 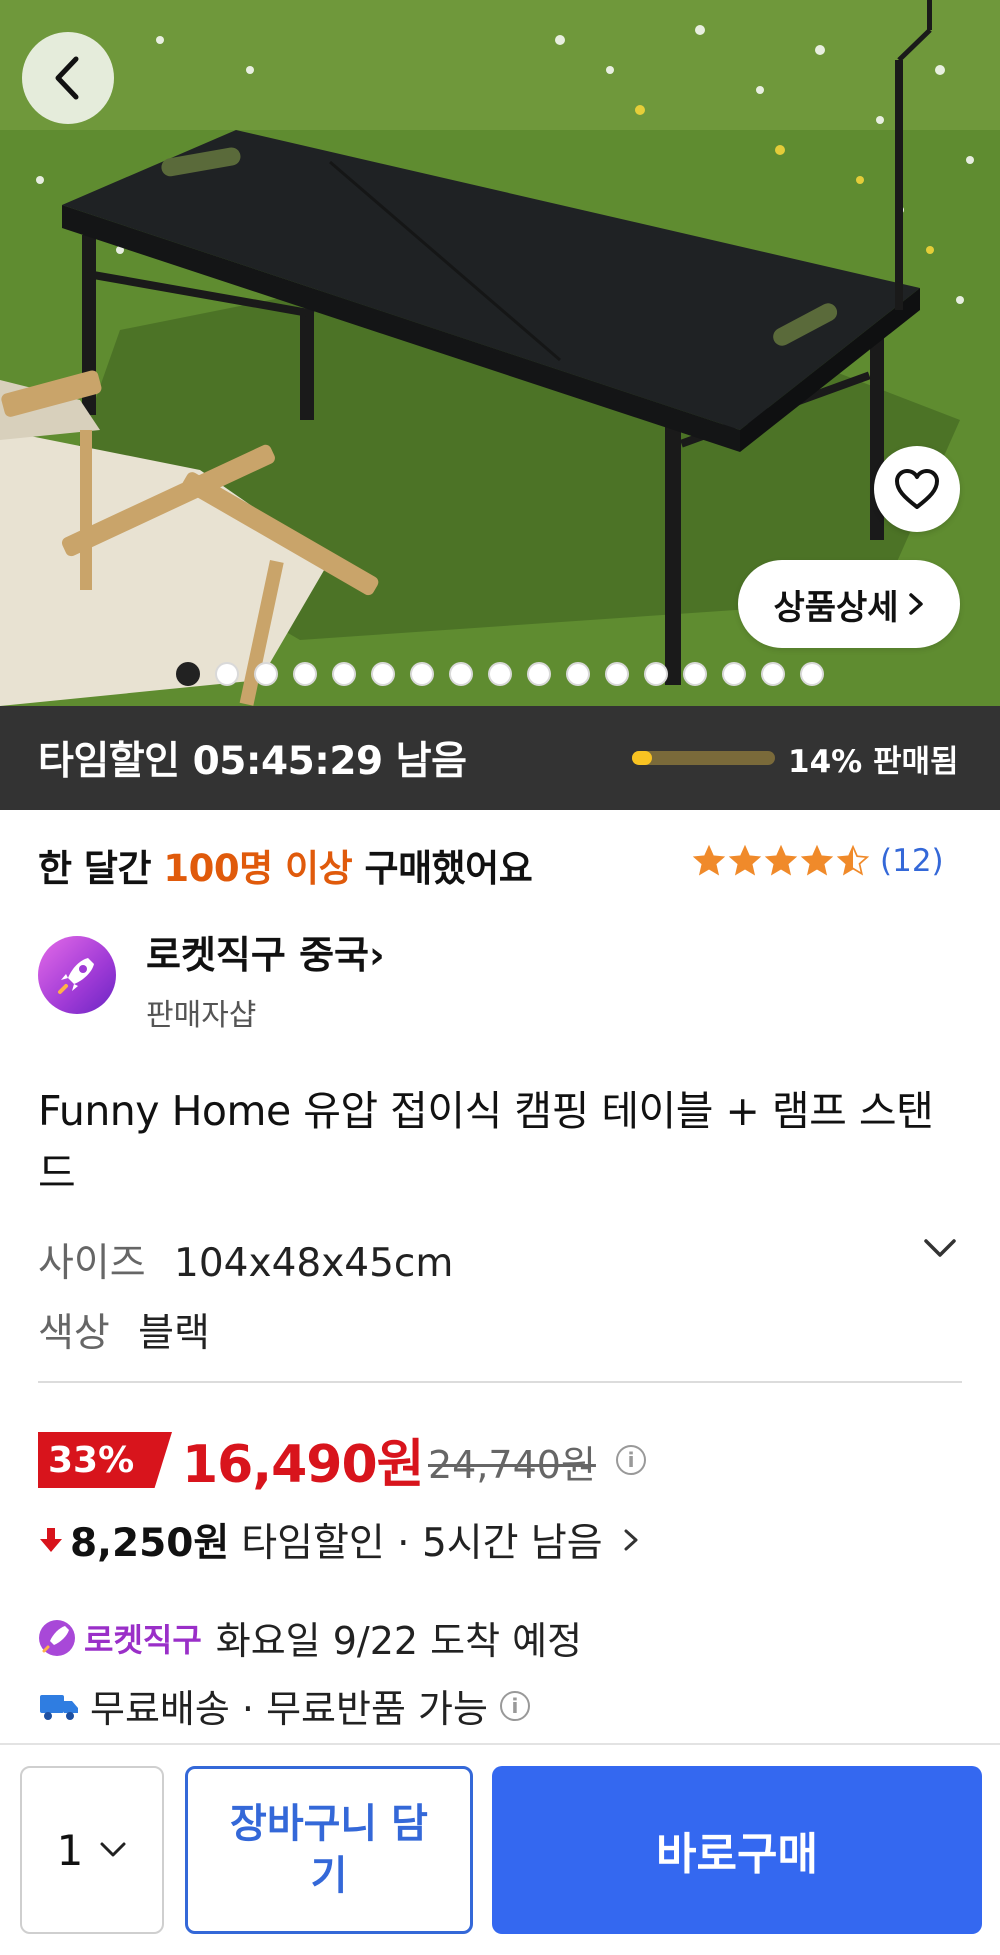 What do you see at coordinates (51, 1540) in the screenshot?
I see `arrow-down-icon` at bounding box center [51, 1540].